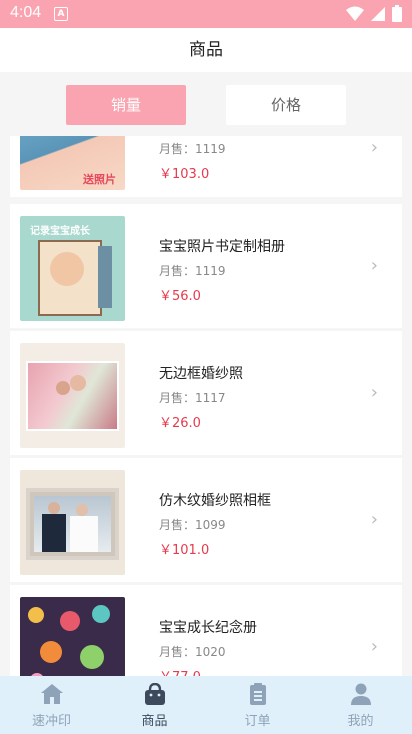 The height and width of the screenshot is (734, 412). I want to click on tab-quick-print: 速冲印, so click(51, 705).